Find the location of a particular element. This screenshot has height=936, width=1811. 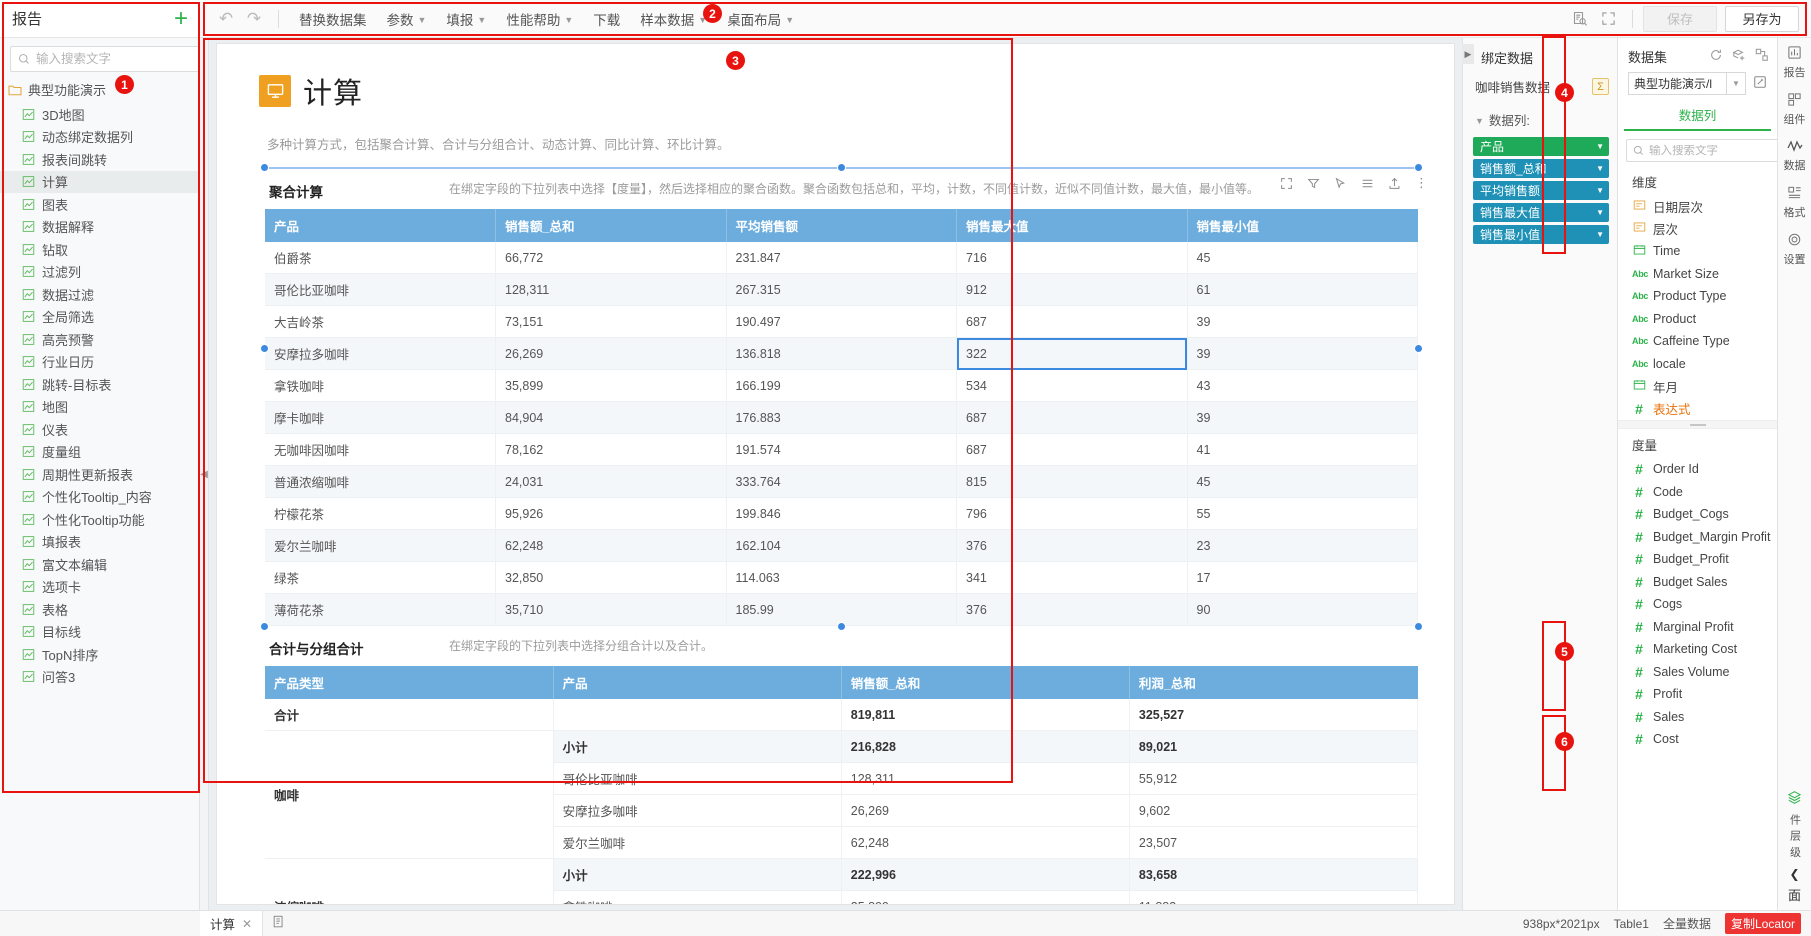

sidebar-item-23: 目标线 is located at coordinates (99, 632).